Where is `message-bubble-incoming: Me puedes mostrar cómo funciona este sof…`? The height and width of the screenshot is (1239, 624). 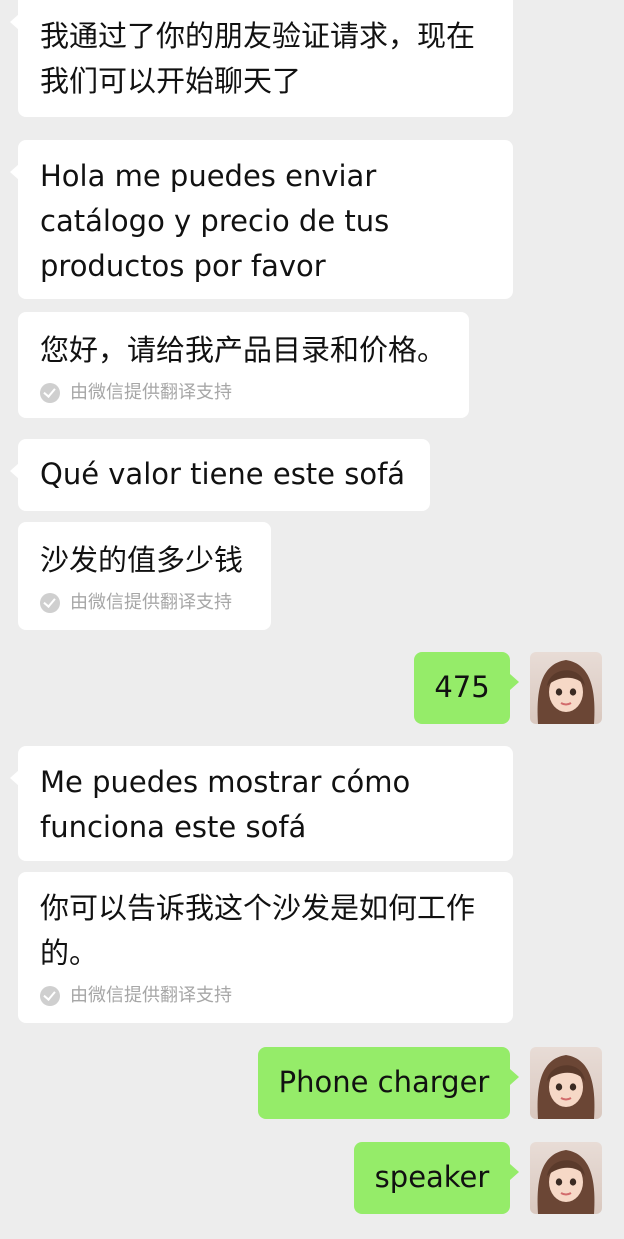
message-bubble-incoming: Me puedes mostrar cómo funciona este sof… is located at coordinates (261, 803).